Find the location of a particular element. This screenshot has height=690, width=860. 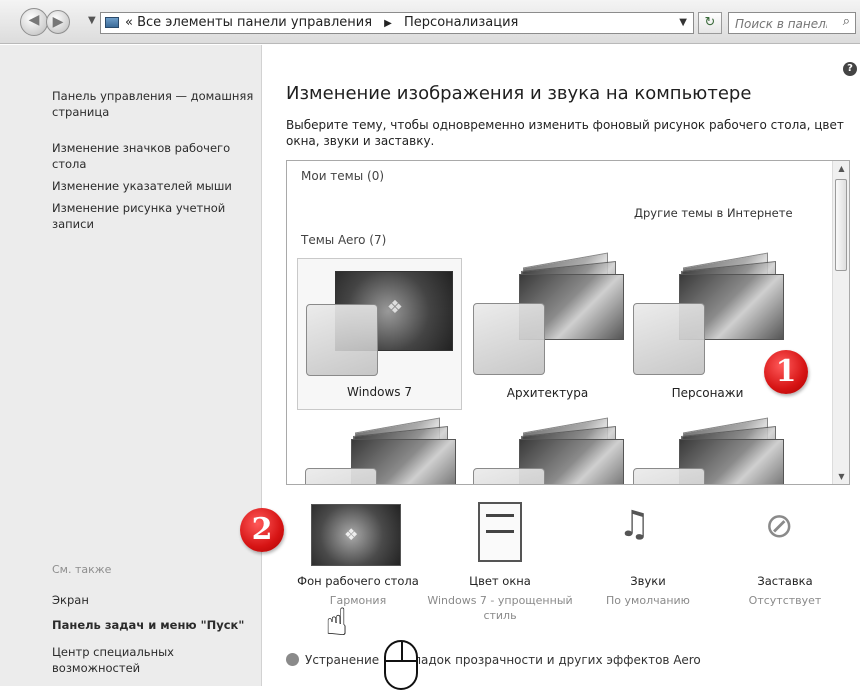

refresh-button: ↻ is located at coordinates (710, 23).